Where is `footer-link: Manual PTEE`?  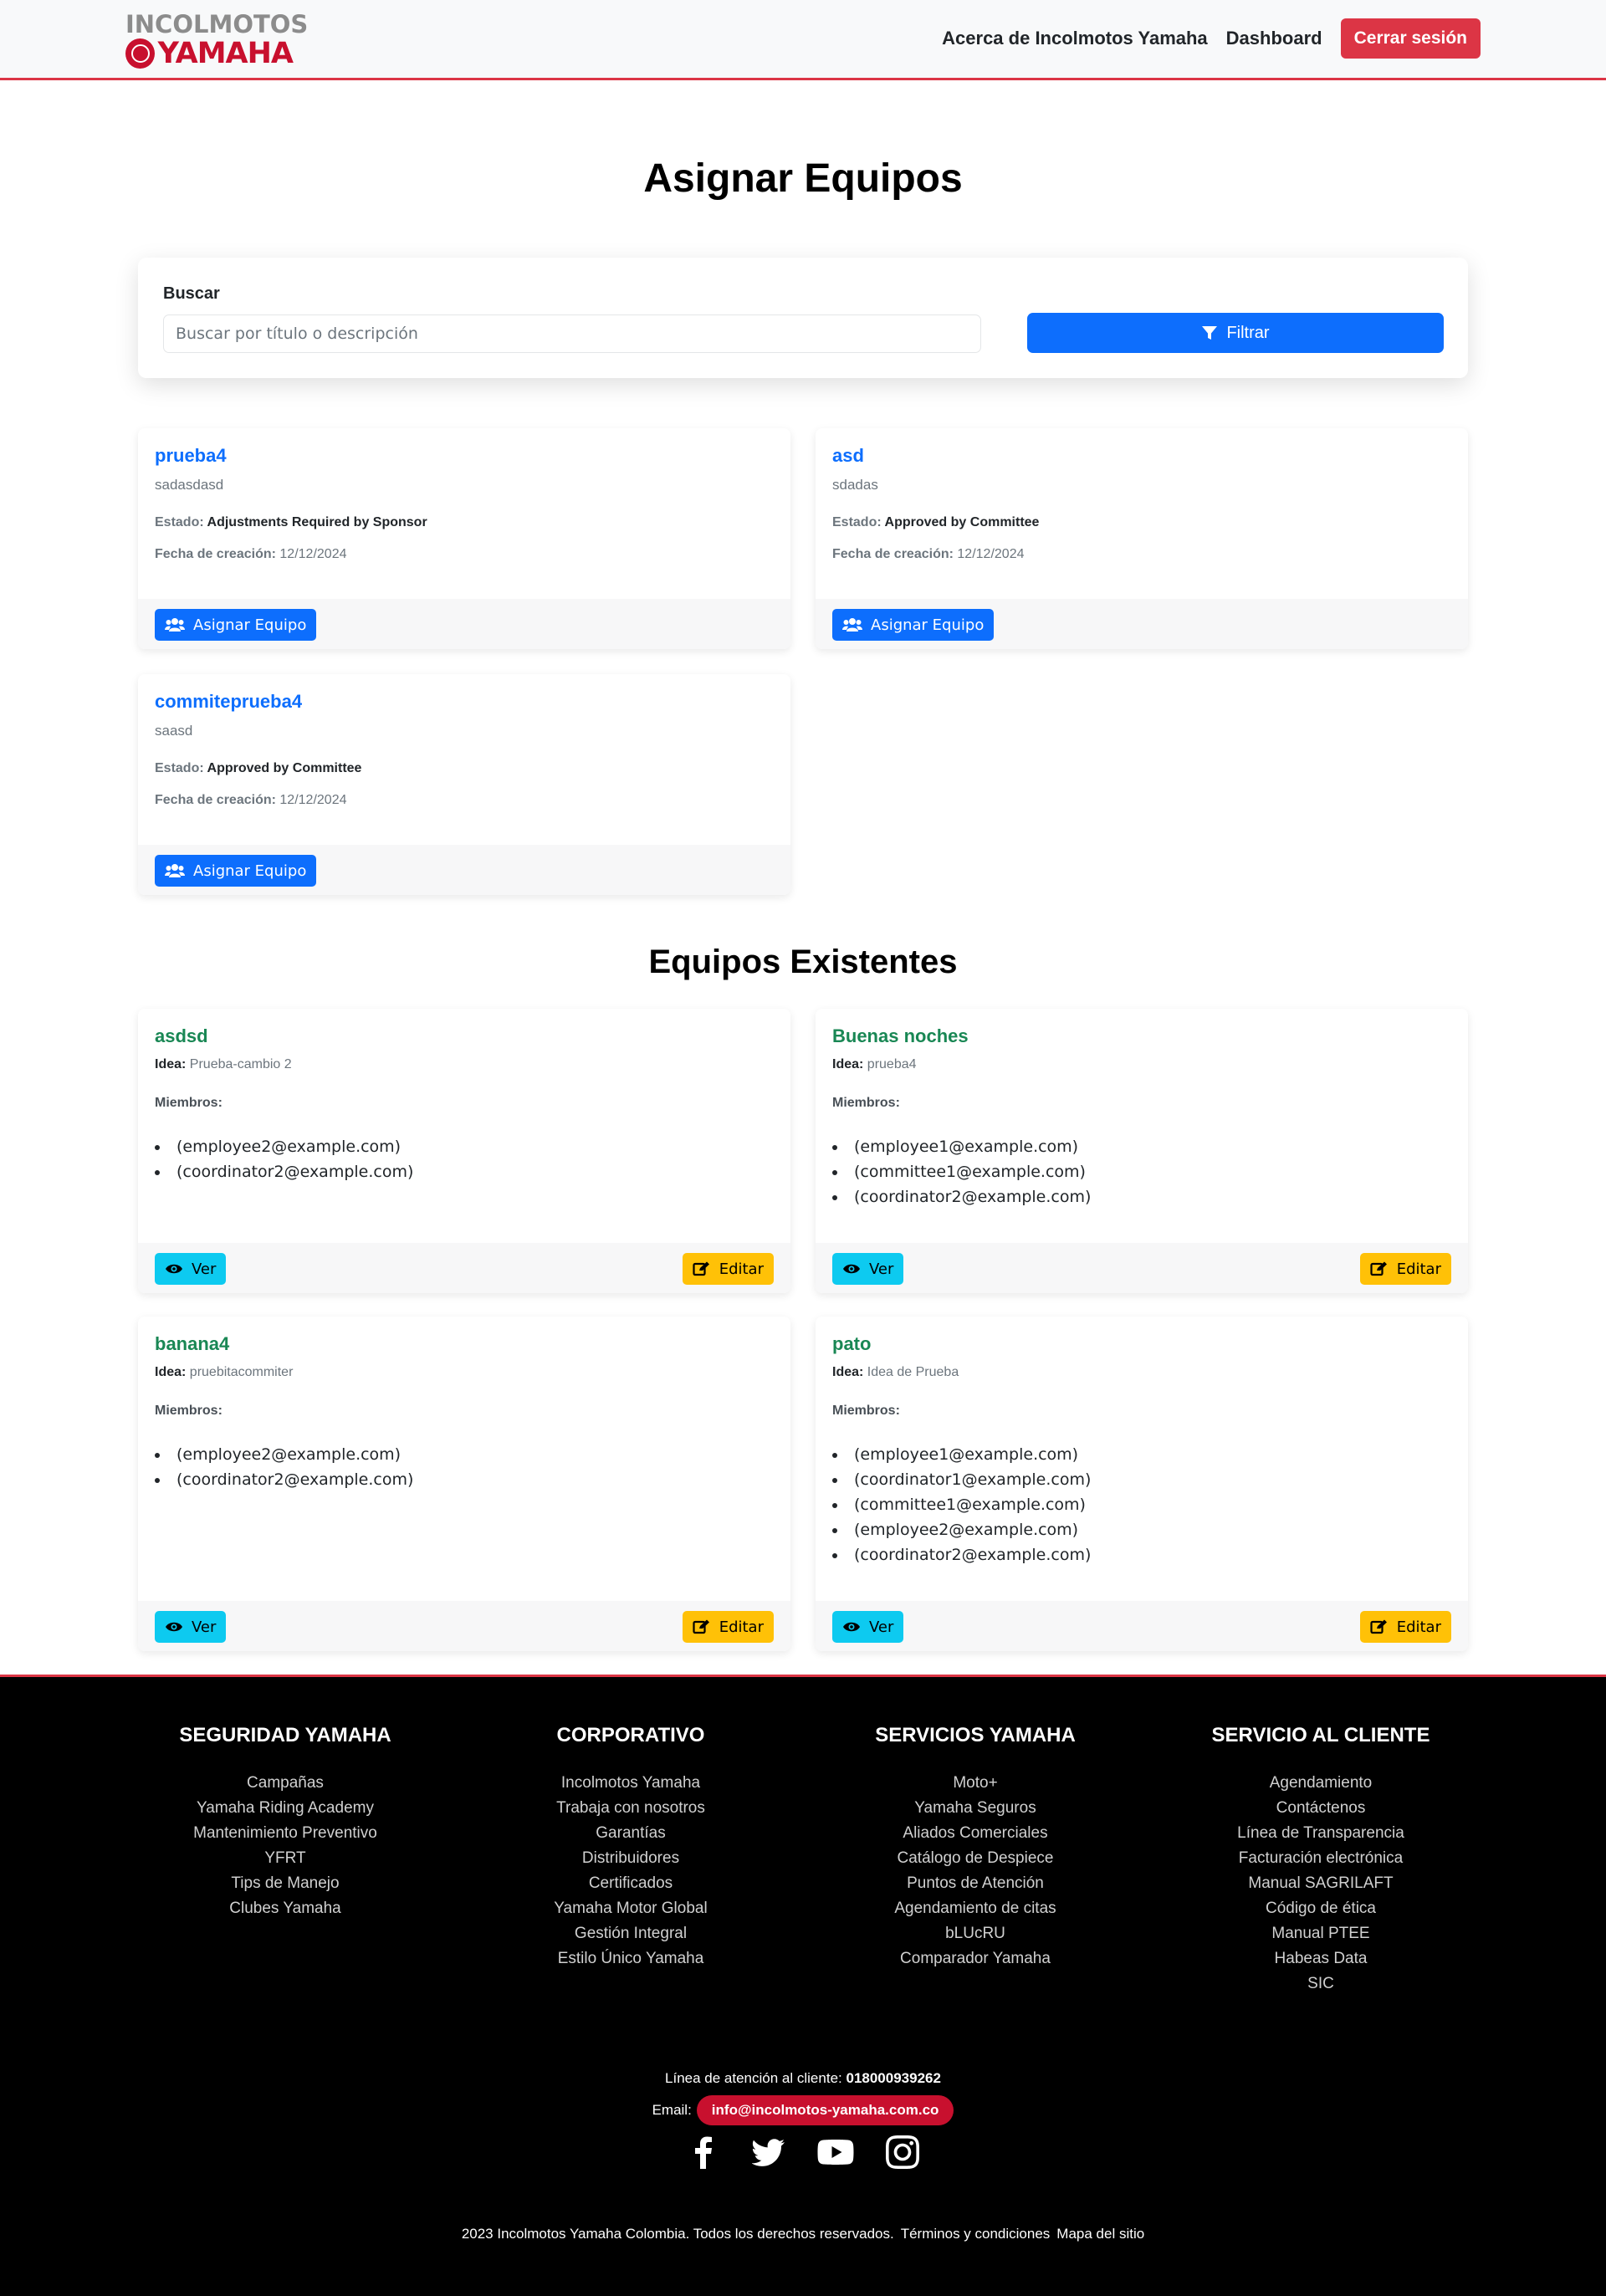 footer-link: Manual PTEE is located at coordinates (1321, 1933).